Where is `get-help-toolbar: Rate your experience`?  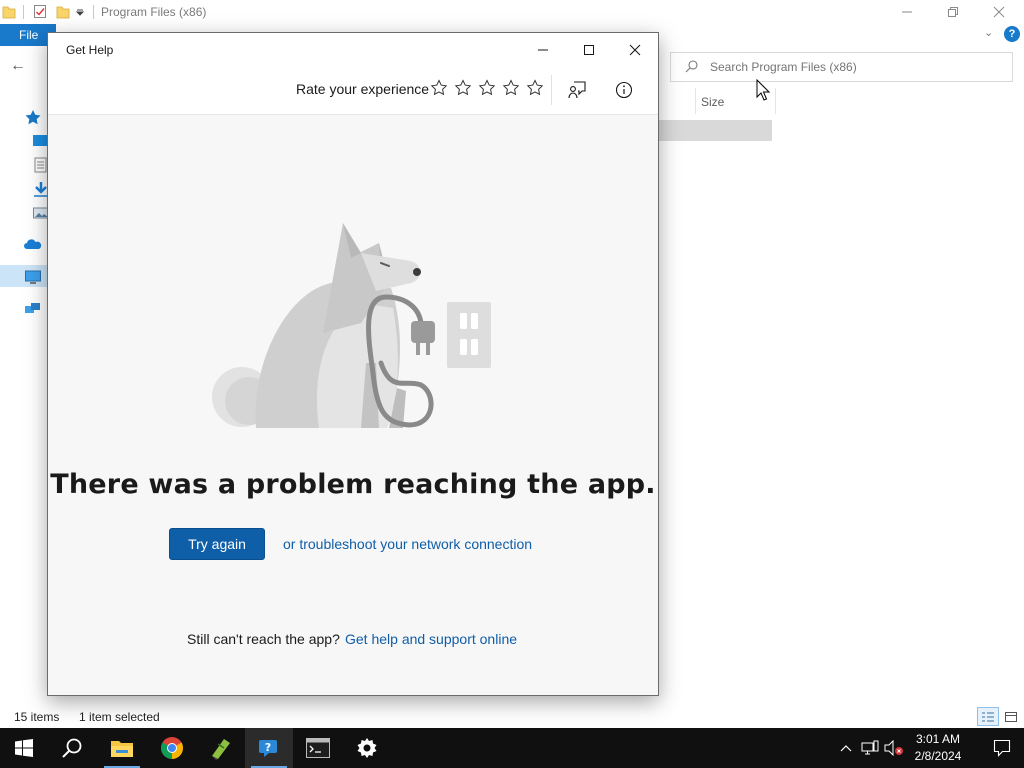
get-help-toolbar: Rate your experience is located at coordinates (353, 91).